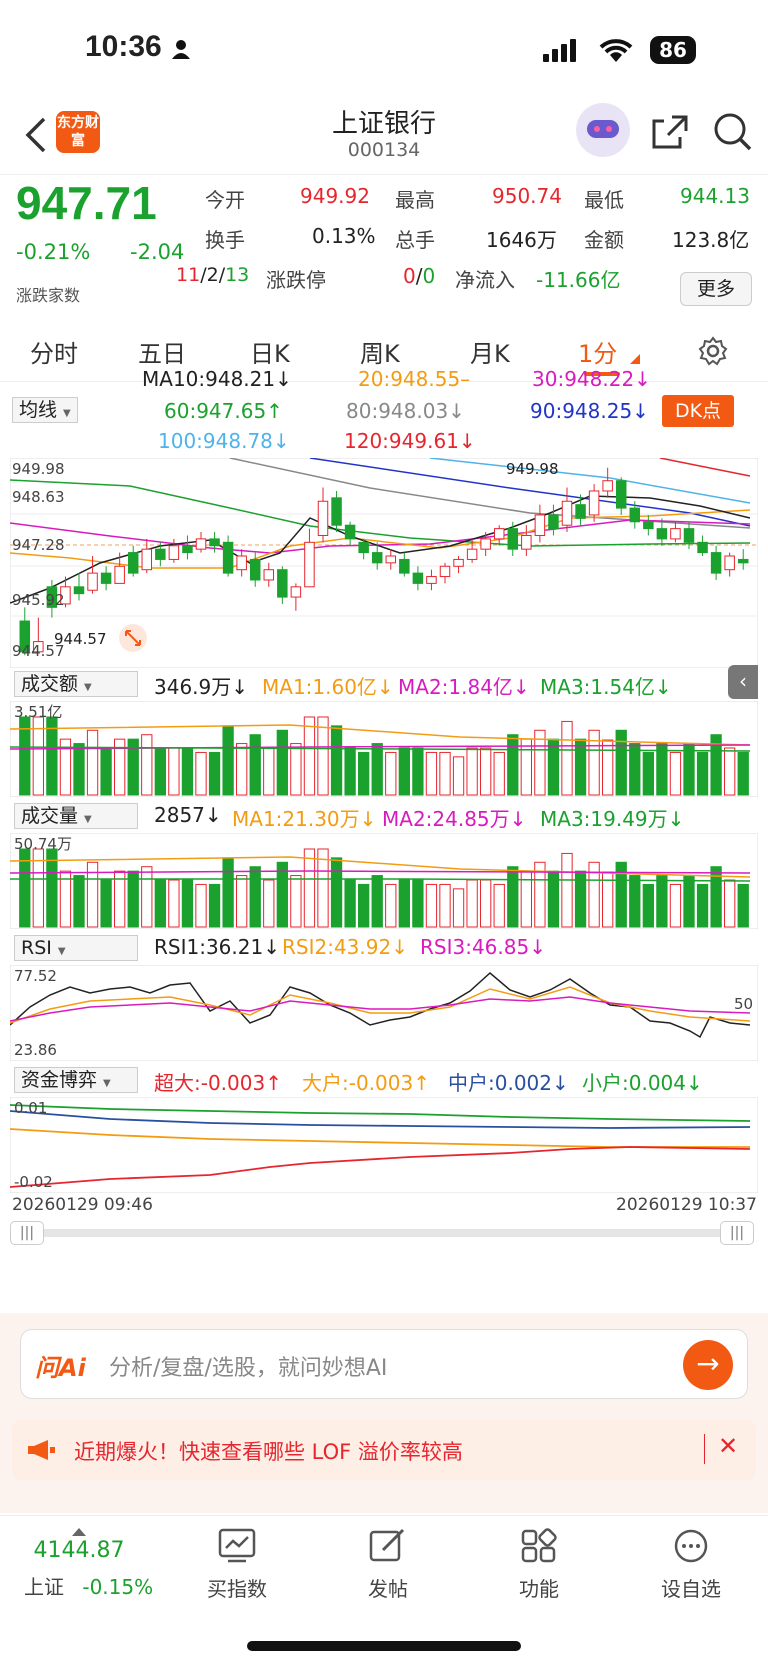  What do you see at coordinates (384, 1145) in the screenshot?
I see `fund-chart: 0.01 -0.02` at bounding box center [384, 1145].